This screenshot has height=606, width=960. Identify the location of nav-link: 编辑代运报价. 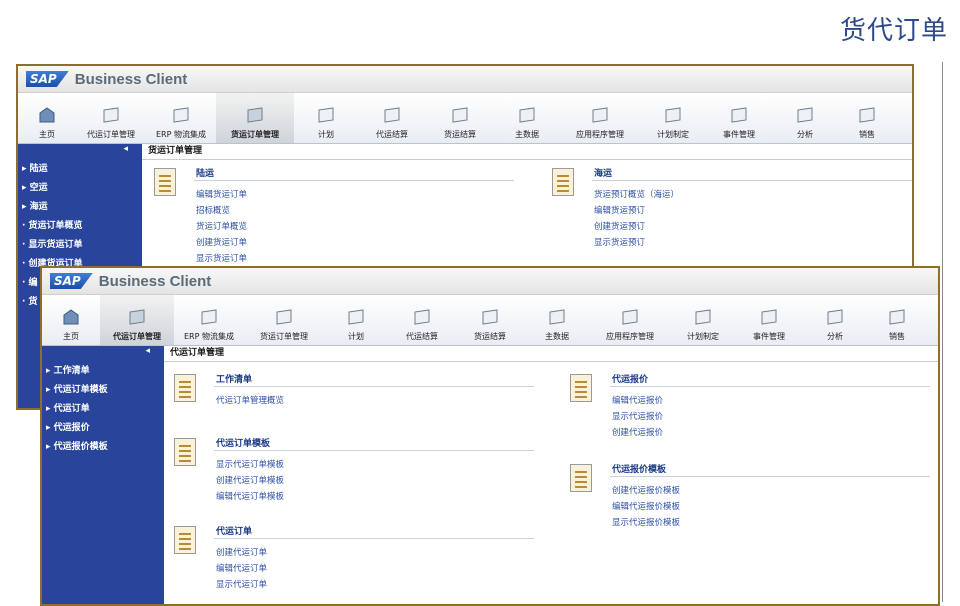
(637, 400).